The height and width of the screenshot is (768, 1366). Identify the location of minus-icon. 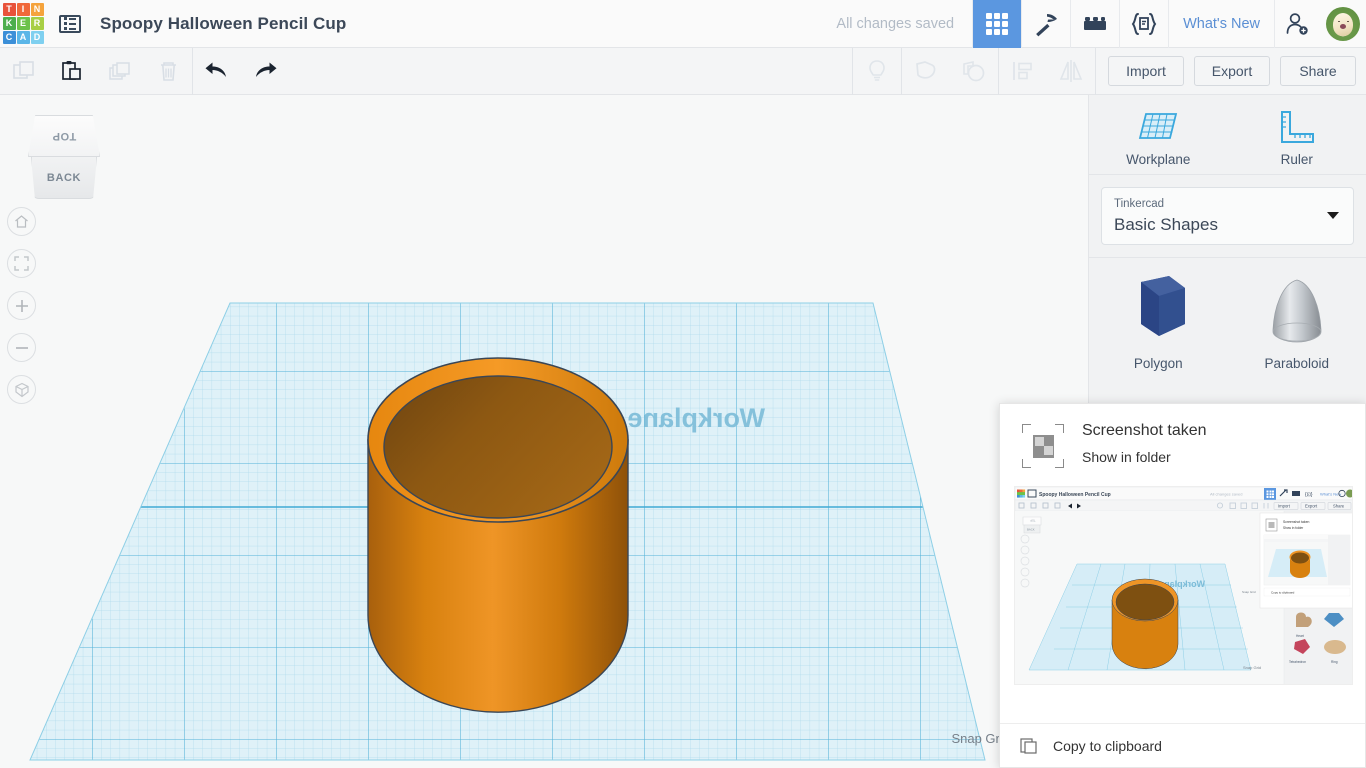
(21, 347).